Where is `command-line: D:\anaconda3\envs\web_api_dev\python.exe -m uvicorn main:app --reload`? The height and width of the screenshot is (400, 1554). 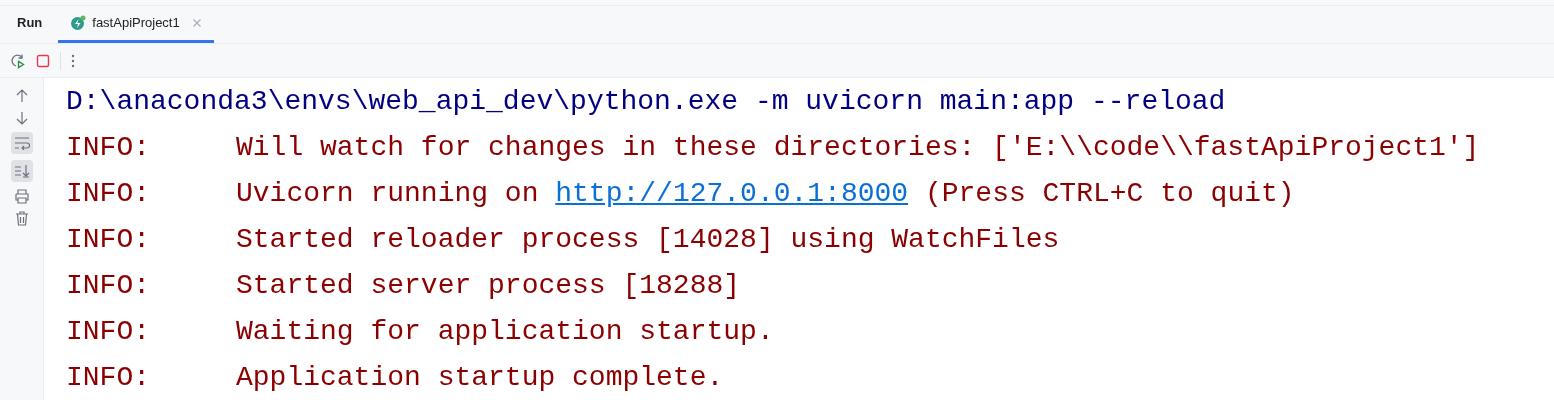 command-line: D:\anaconda3\envs\web_api_dev\python.exe -m uvicorn main:app --reload is located at coordinates (646, 102).